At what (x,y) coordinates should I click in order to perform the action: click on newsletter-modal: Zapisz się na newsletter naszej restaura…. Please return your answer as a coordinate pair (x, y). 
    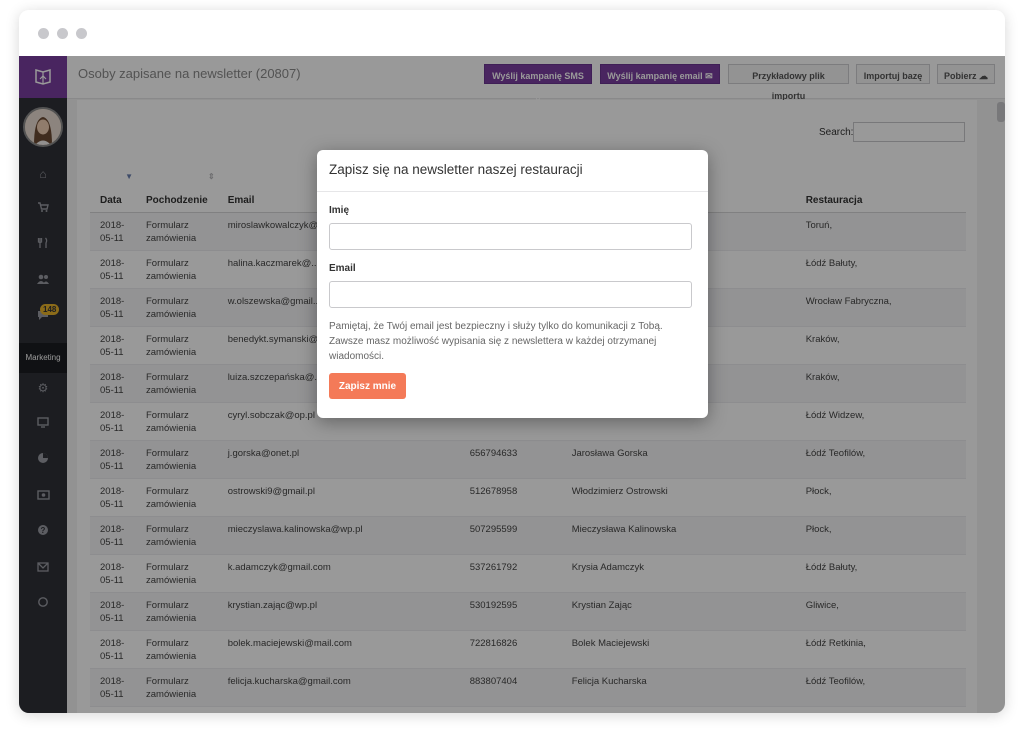
    Looking at the image, I should click on (512, 284).